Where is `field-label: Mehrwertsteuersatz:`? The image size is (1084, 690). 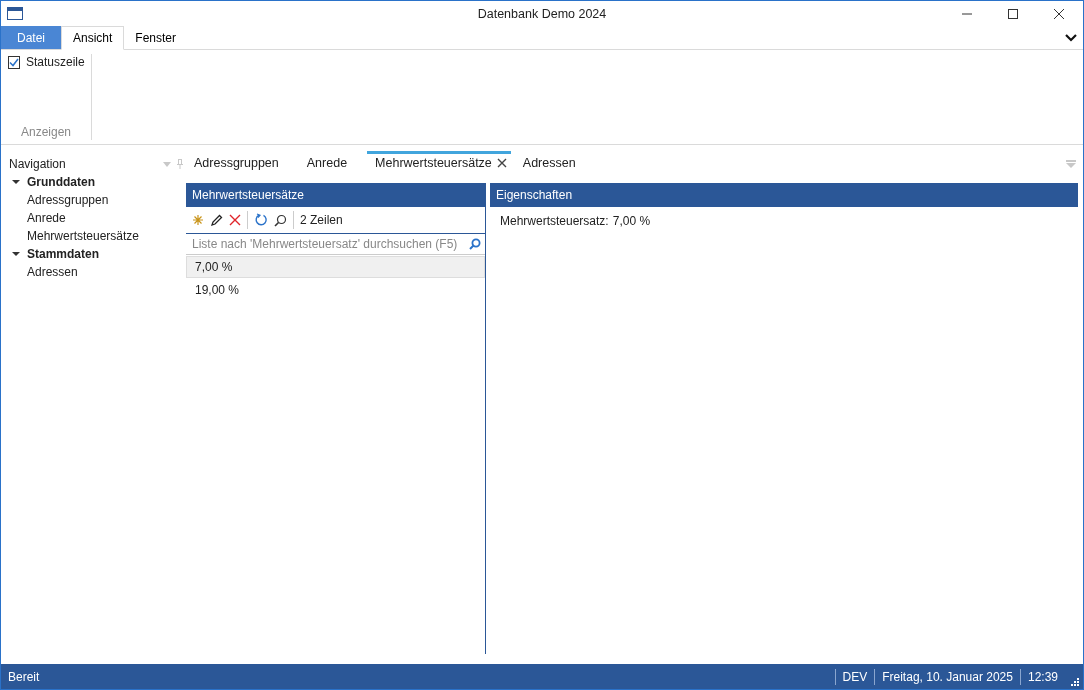 field-label: Mehrwertsteuersatz: is located at coordinates (554, 221).